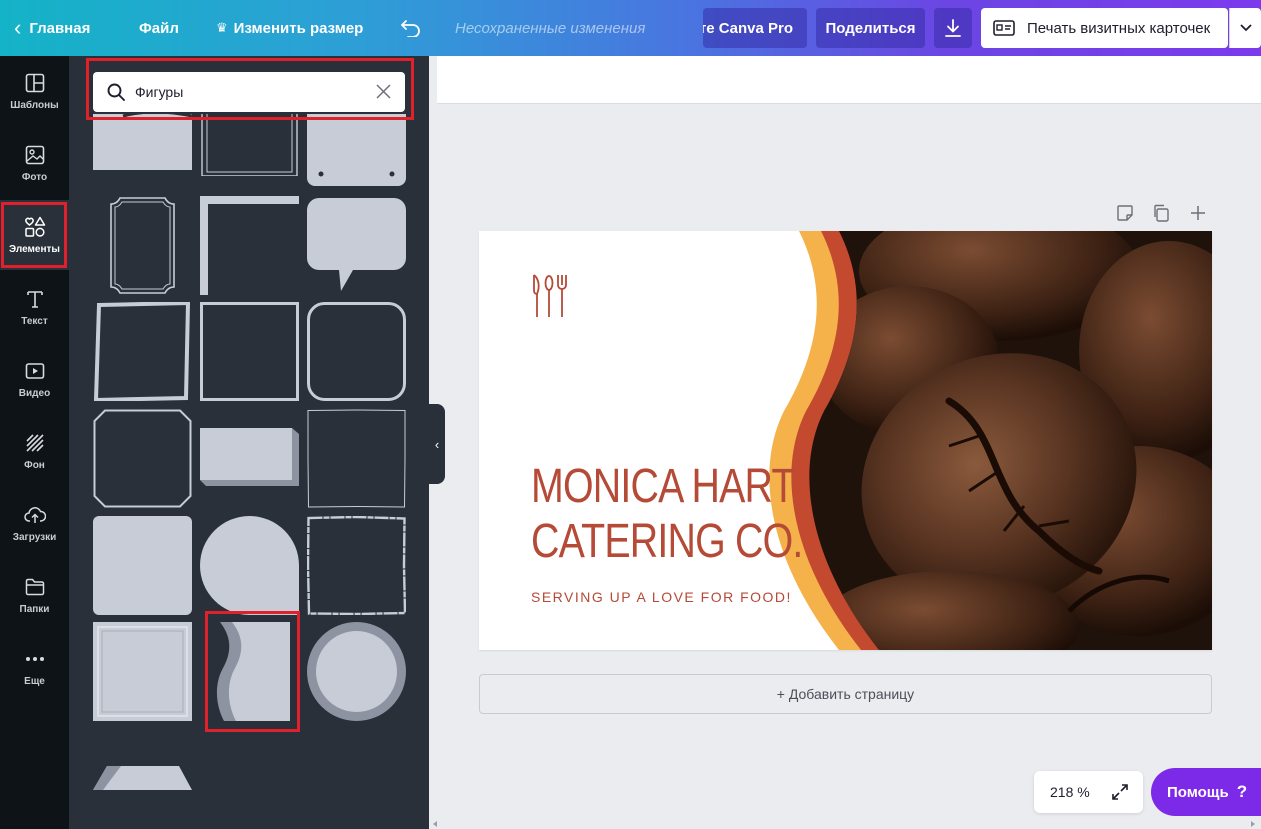  What do you see at coordinates (667, 541) in the screenshot?
I see `card-name-line-2: CATERING CO.` at bounding box center [667, 541].